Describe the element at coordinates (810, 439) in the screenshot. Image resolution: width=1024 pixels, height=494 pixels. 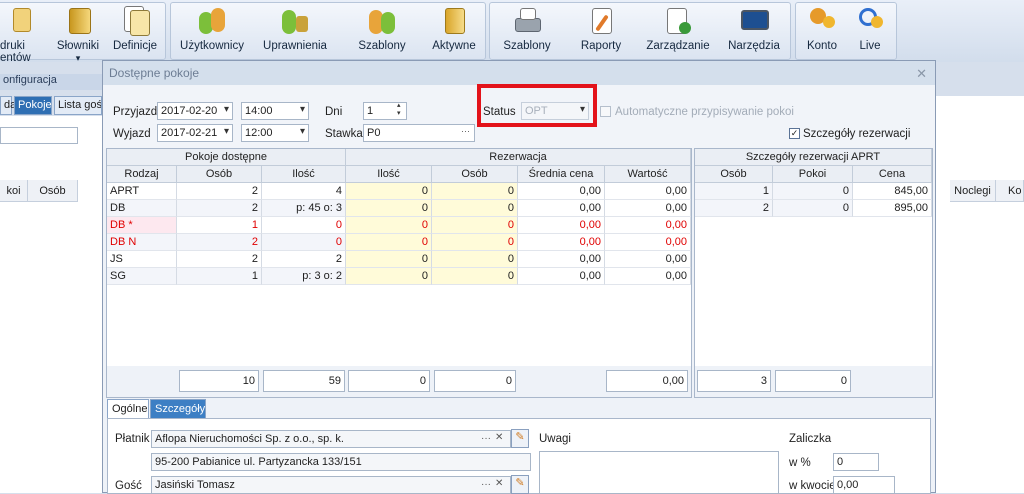
I see `advance-label: Zaliczka` at that location.